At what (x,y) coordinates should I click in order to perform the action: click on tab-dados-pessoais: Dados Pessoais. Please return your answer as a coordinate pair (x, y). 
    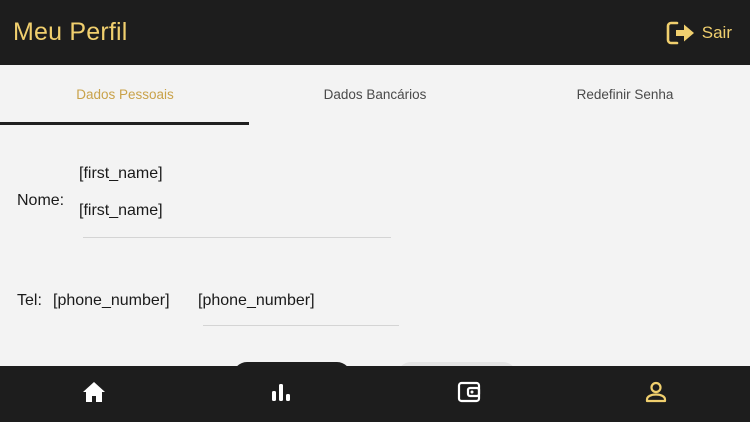
    Looking at the image, I should click on (125, 95).